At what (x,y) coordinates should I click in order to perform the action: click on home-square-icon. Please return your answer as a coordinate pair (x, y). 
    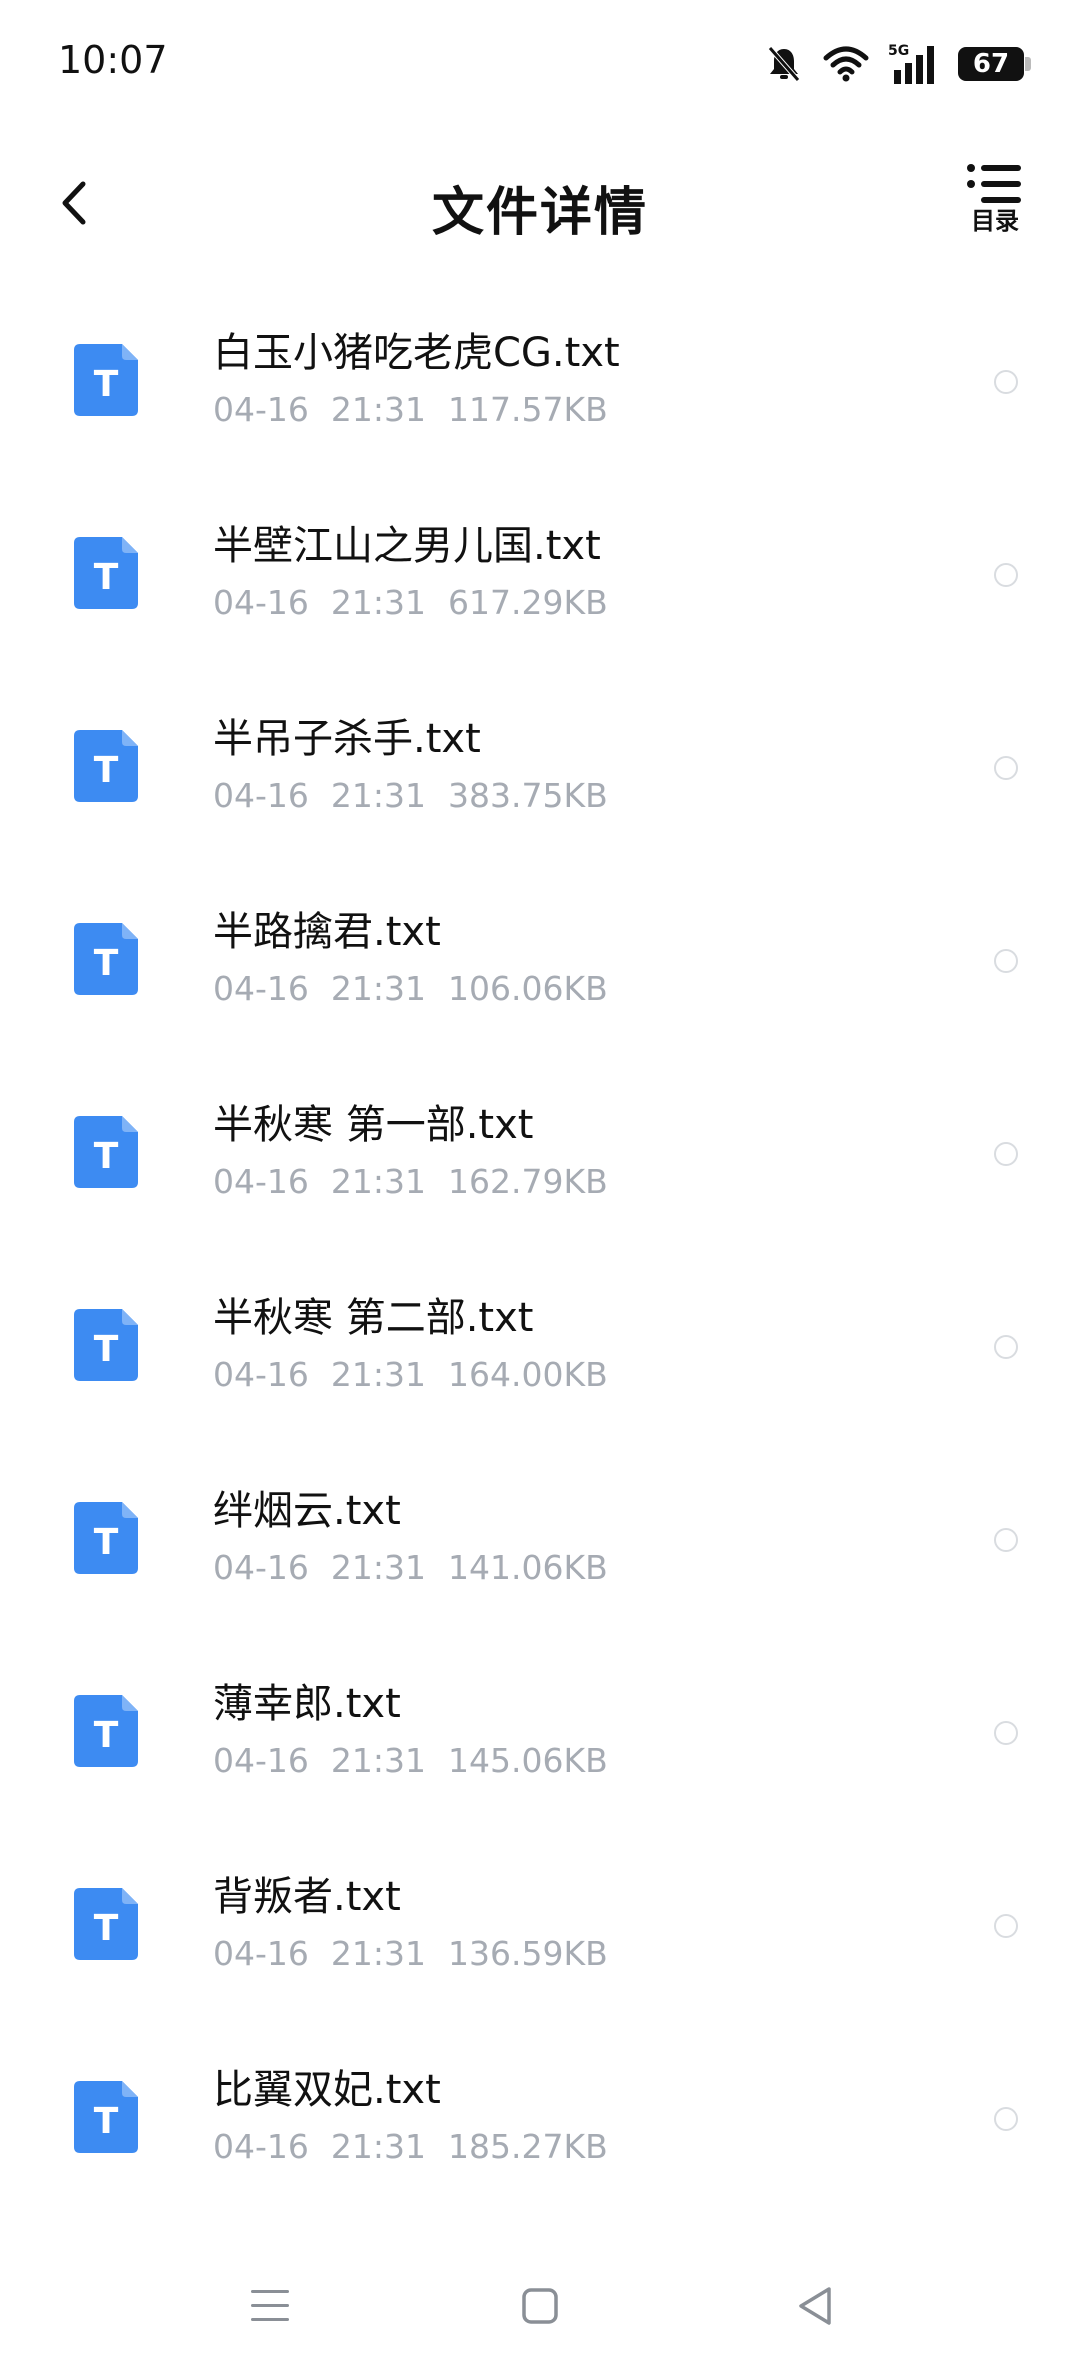
    Looking at the image, I should click on (540, 2306).